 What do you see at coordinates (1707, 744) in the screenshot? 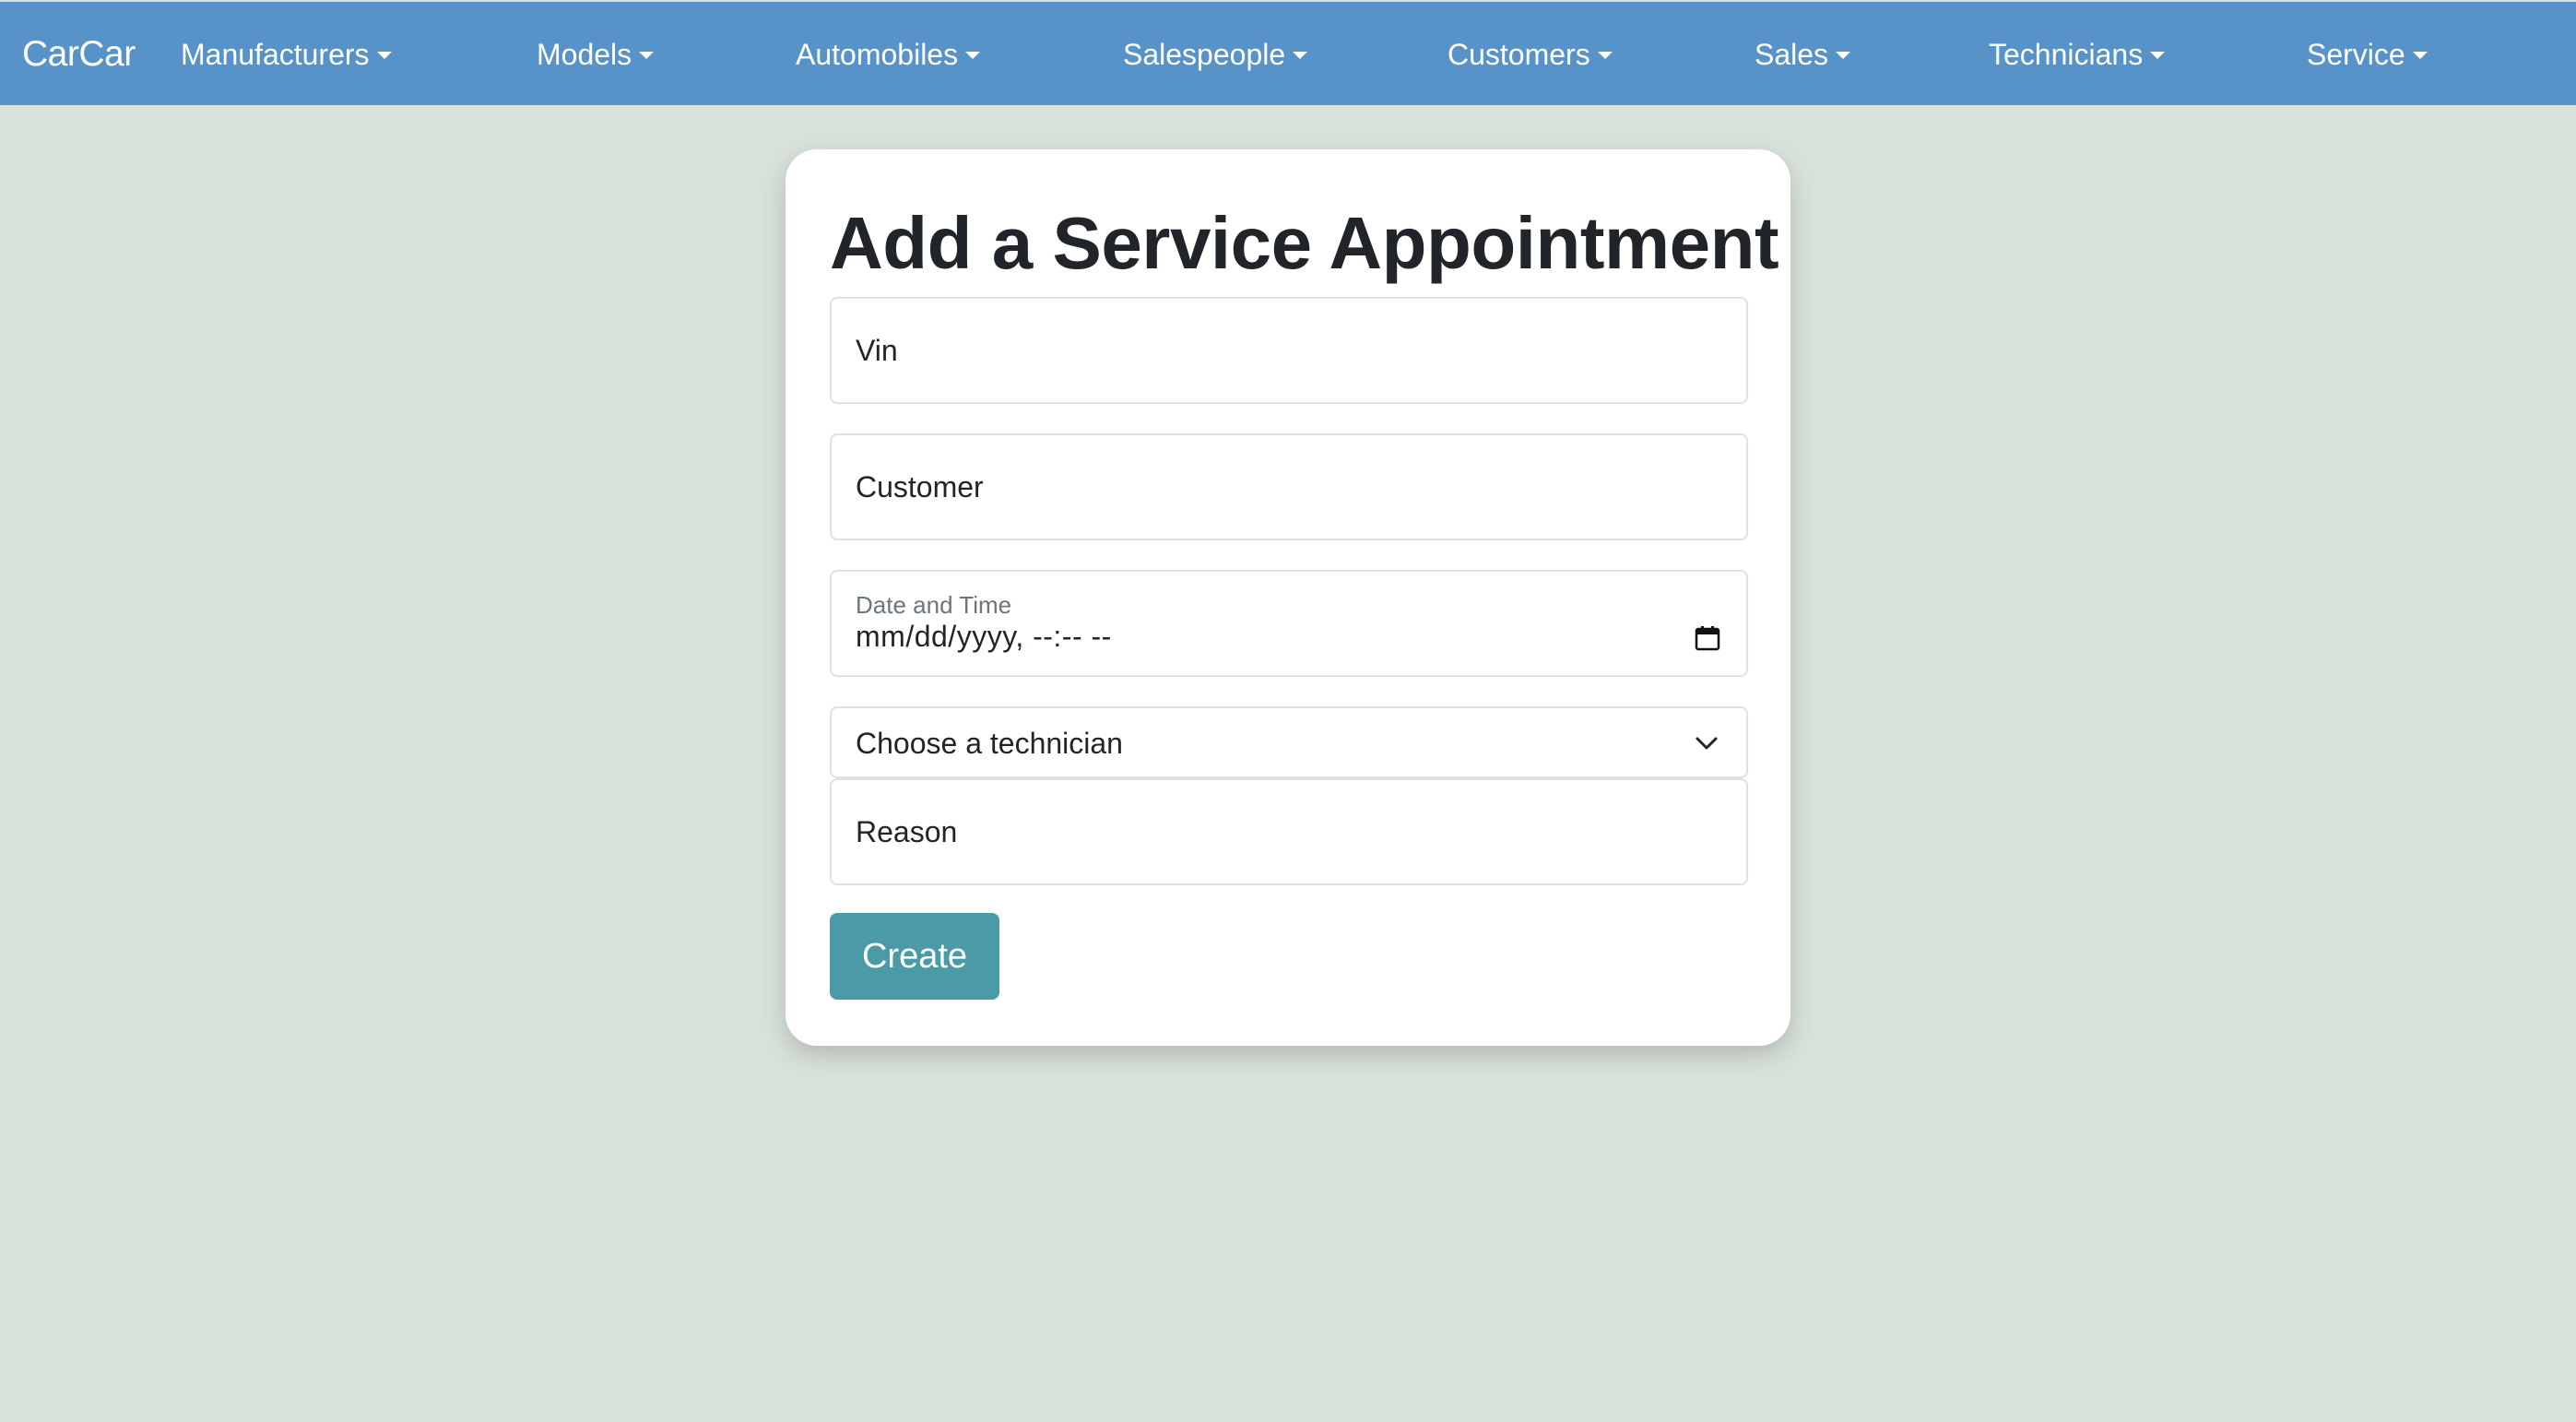
I see `chevron-down-icon` at bounding box center [1707, 744].